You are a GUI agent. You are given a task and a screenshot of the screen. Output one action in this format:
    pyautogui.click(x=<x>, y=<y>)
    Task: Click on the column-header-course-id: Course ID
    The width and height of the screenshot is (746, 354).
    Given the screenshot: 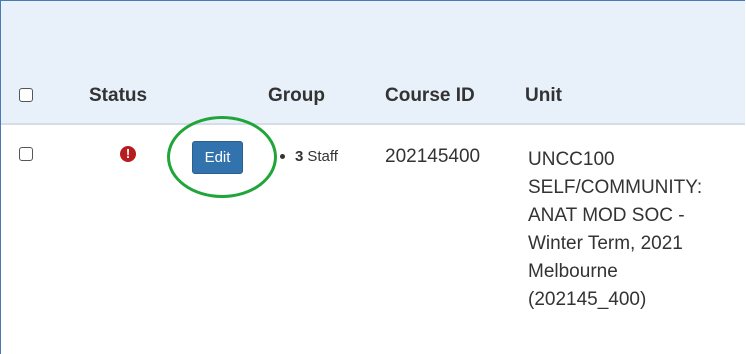 What is the action you would take?
    pyautogui.click(x=430, y=96)
    